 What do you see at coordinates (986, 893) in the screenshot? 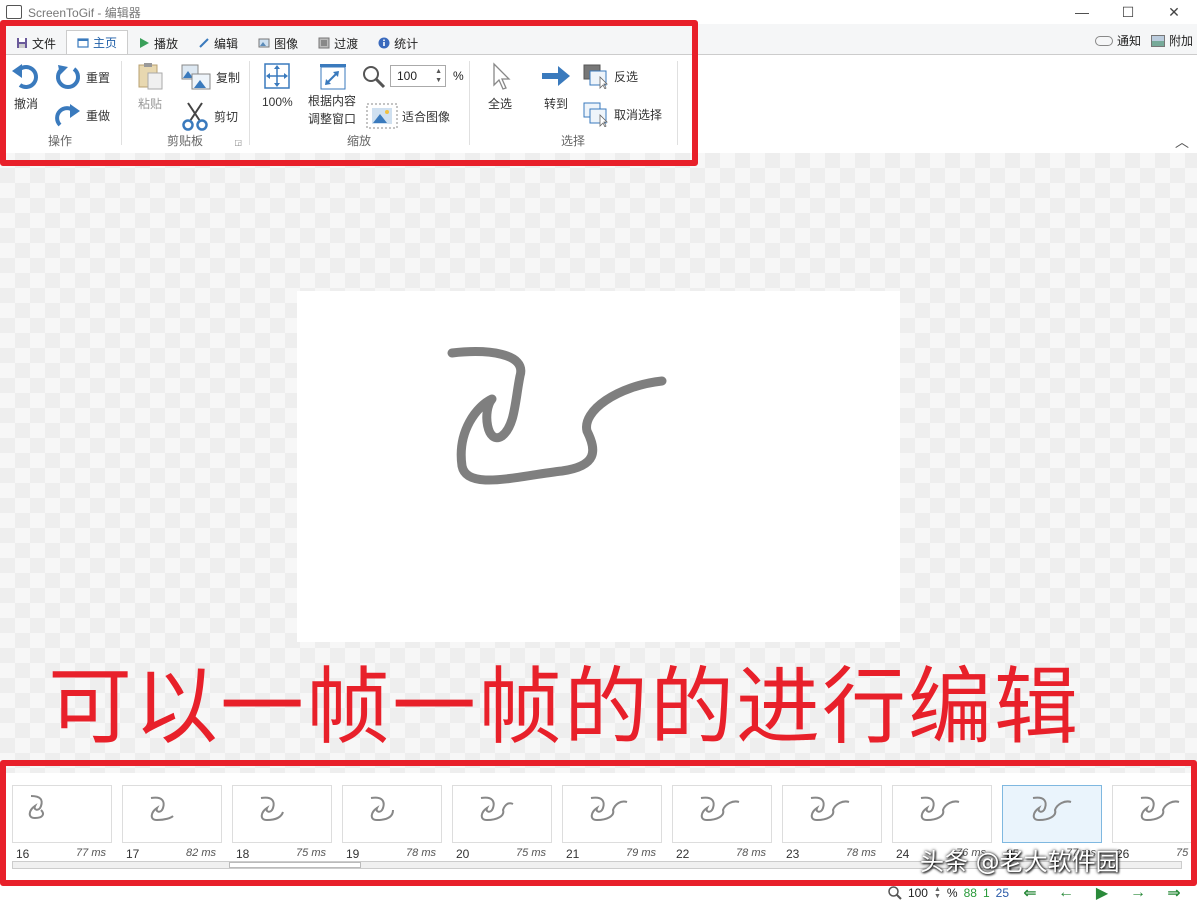
I see `selected-frames-count: 1` at bounding box center [986, 893].